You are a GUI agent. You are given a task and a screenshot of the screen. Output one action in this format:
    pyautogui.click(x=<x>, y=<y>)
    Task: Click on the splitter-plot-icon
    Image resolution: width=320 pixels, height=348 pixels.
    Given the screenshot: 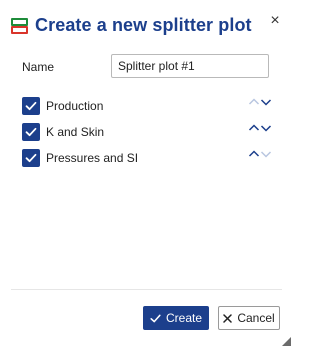 What is the action you would take?
    pyautogui.click(x=19, y=25)
    